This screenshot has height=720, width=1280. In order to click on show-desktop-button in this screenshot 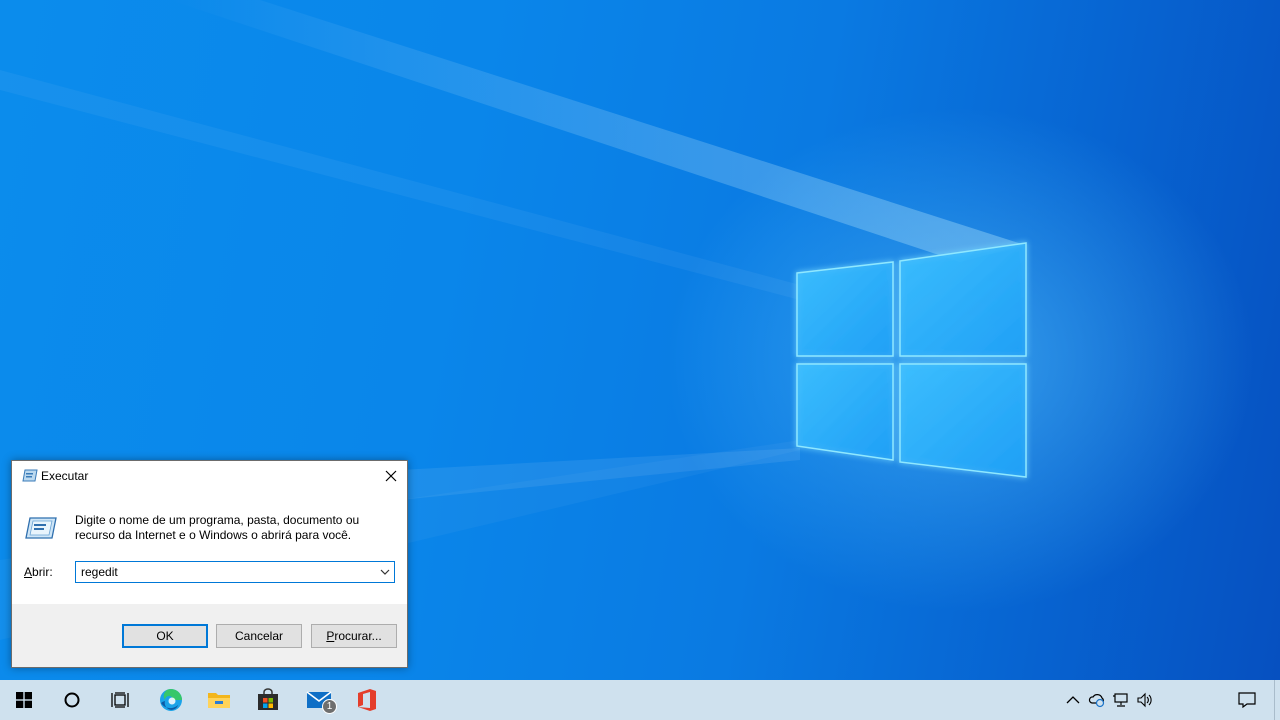, I will do `click(1277, 700)`.